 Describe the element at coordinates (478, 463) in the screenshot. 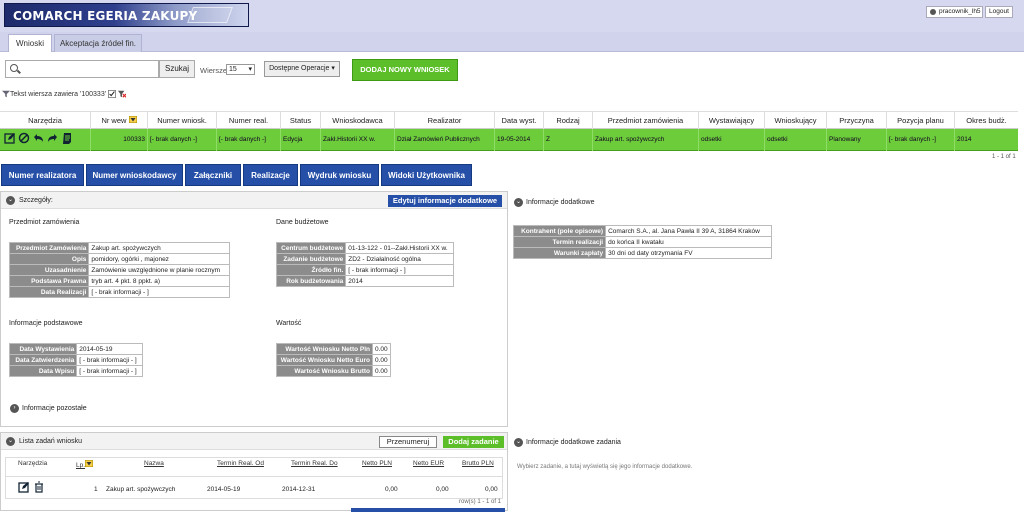

I see `task-col-brutto-pln: Brutto PLN` at that location.